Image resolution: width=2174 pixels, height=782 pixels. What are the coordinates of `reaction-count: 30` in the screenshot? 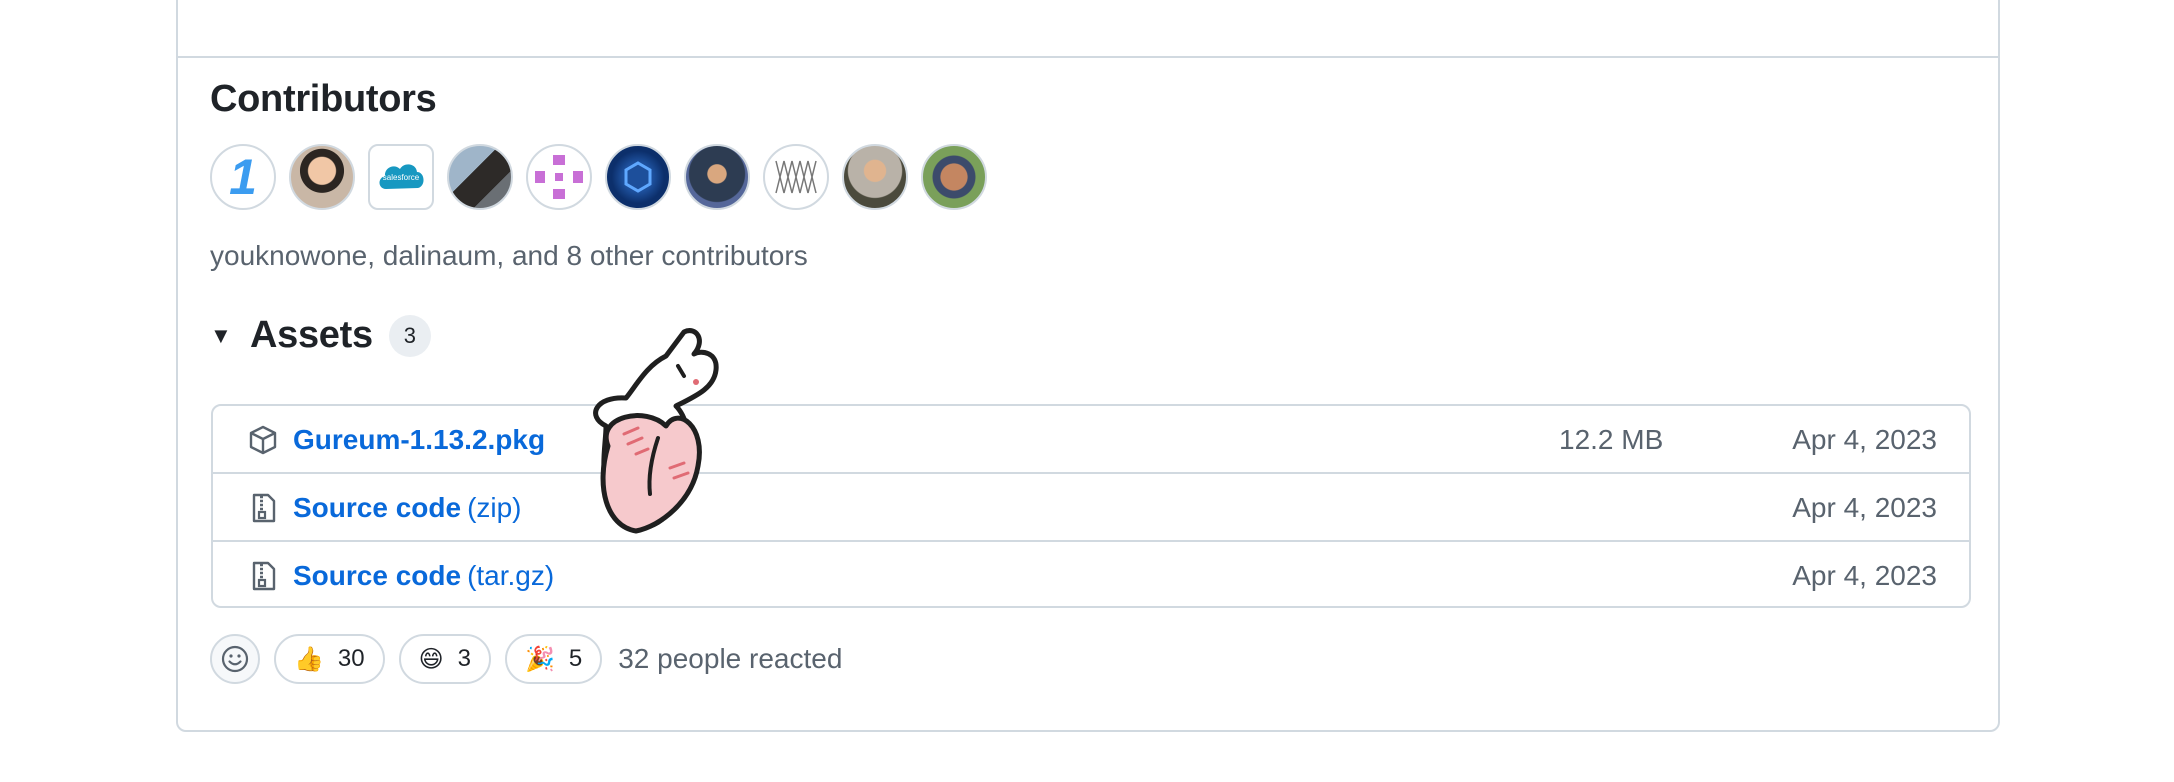 It's located at (351, 658).